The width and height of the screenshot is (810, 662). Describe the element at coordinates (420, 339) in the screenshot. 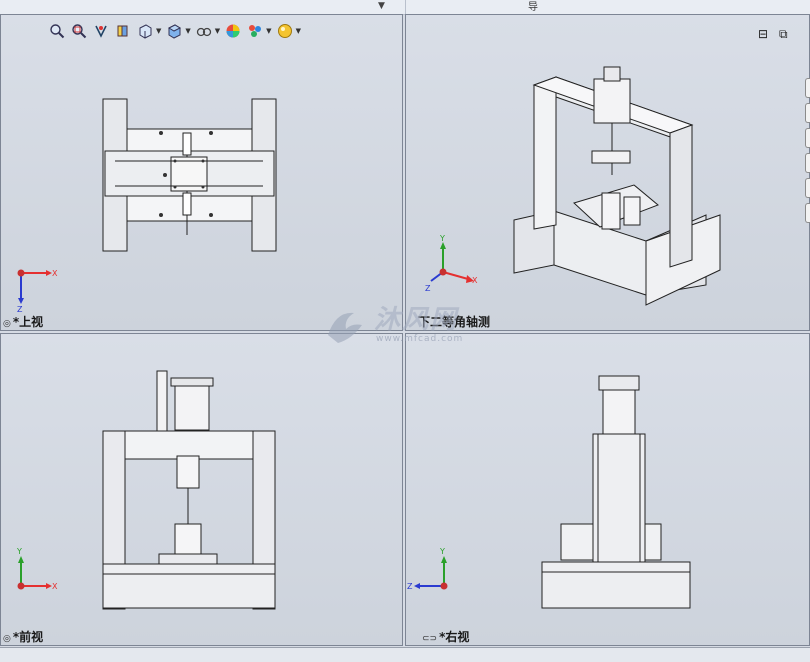

I see `watermark-url: www.mfcad.com` at that location.